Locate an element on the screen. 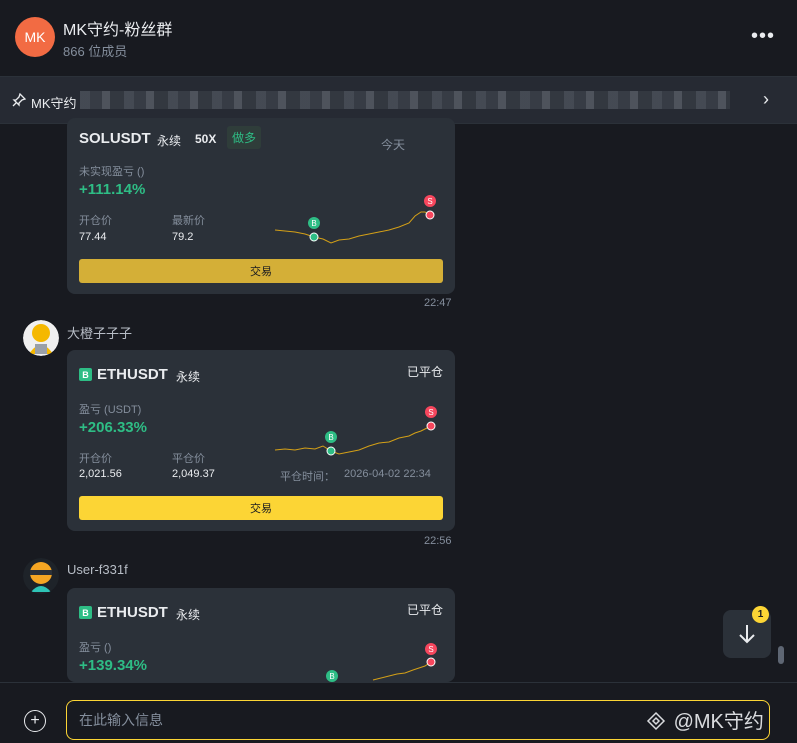 This screenshot has width=797, height=743. watermark-text: @MK守约 is located at coordinates (718, 722).